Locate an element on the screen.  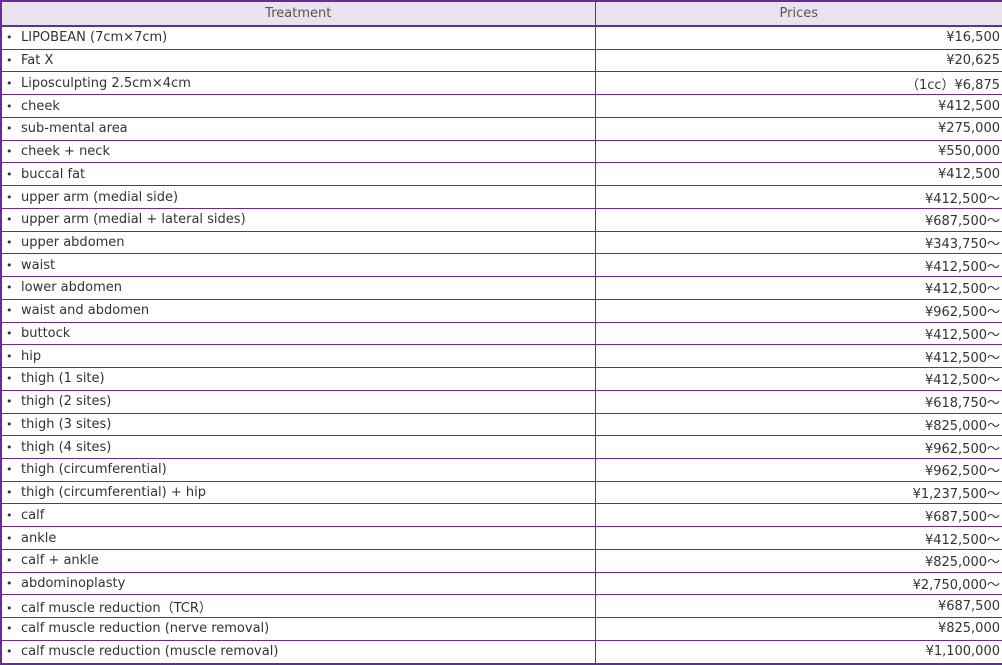
price-cell: ¥20,625 is located at coordinates (798, 60).